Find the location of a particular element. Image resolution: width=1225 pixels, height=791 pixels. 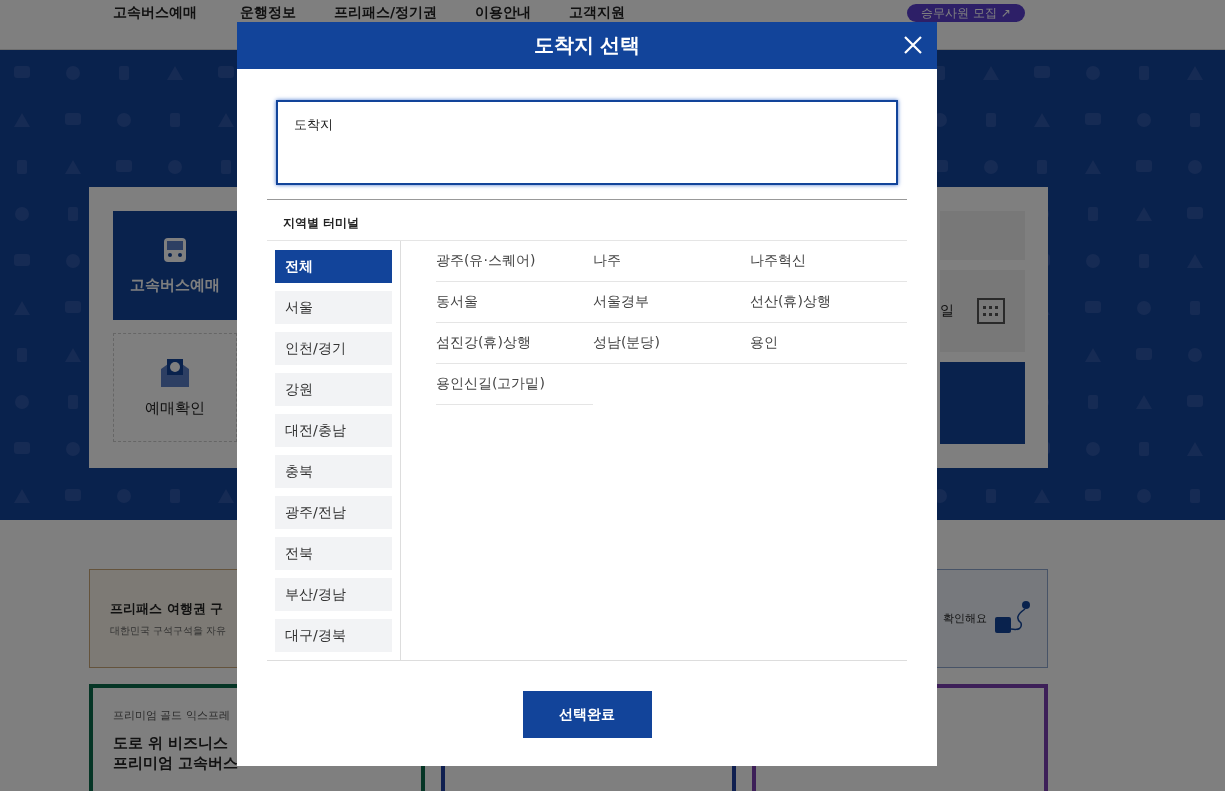

terminal-item: 동서울 is located at coordinates (514, 302).